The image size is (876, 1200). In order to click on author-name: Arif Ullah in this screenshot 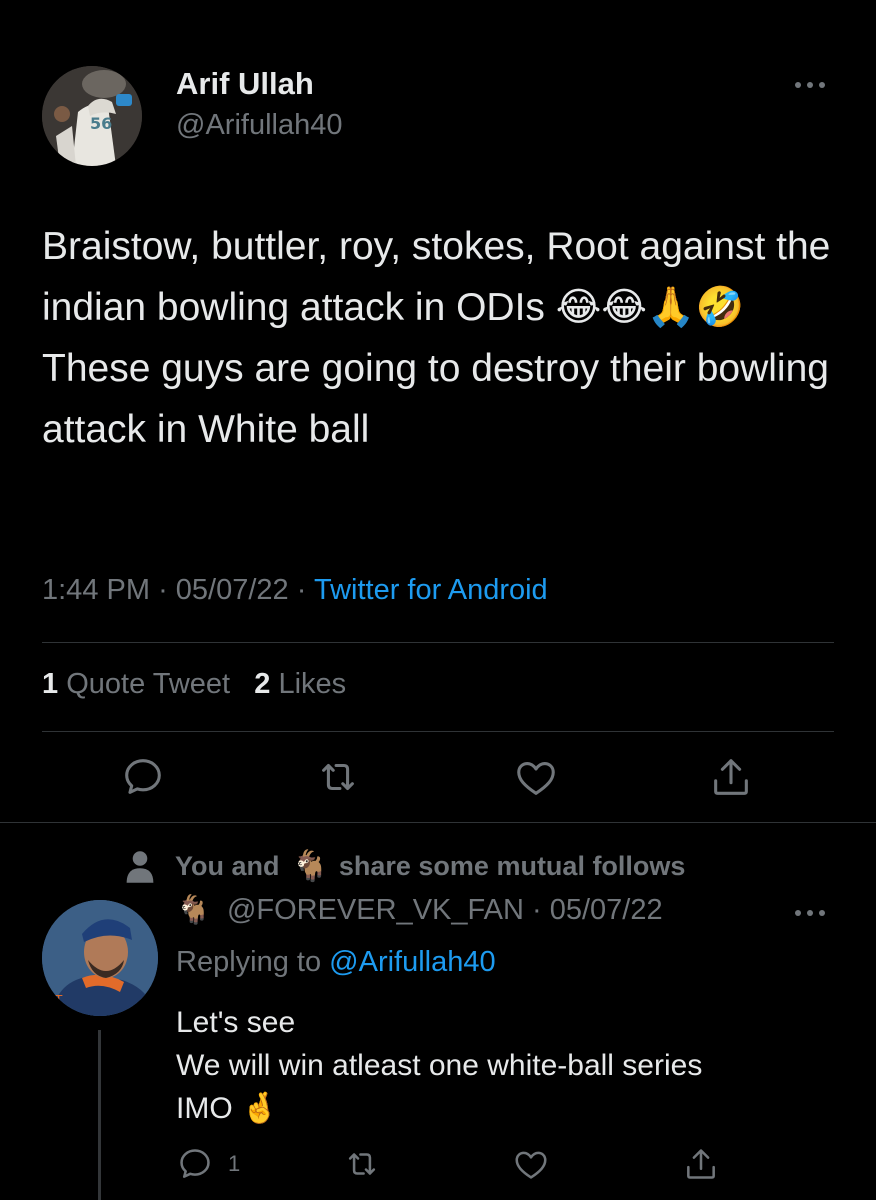, I will do `click(245, 84)`.